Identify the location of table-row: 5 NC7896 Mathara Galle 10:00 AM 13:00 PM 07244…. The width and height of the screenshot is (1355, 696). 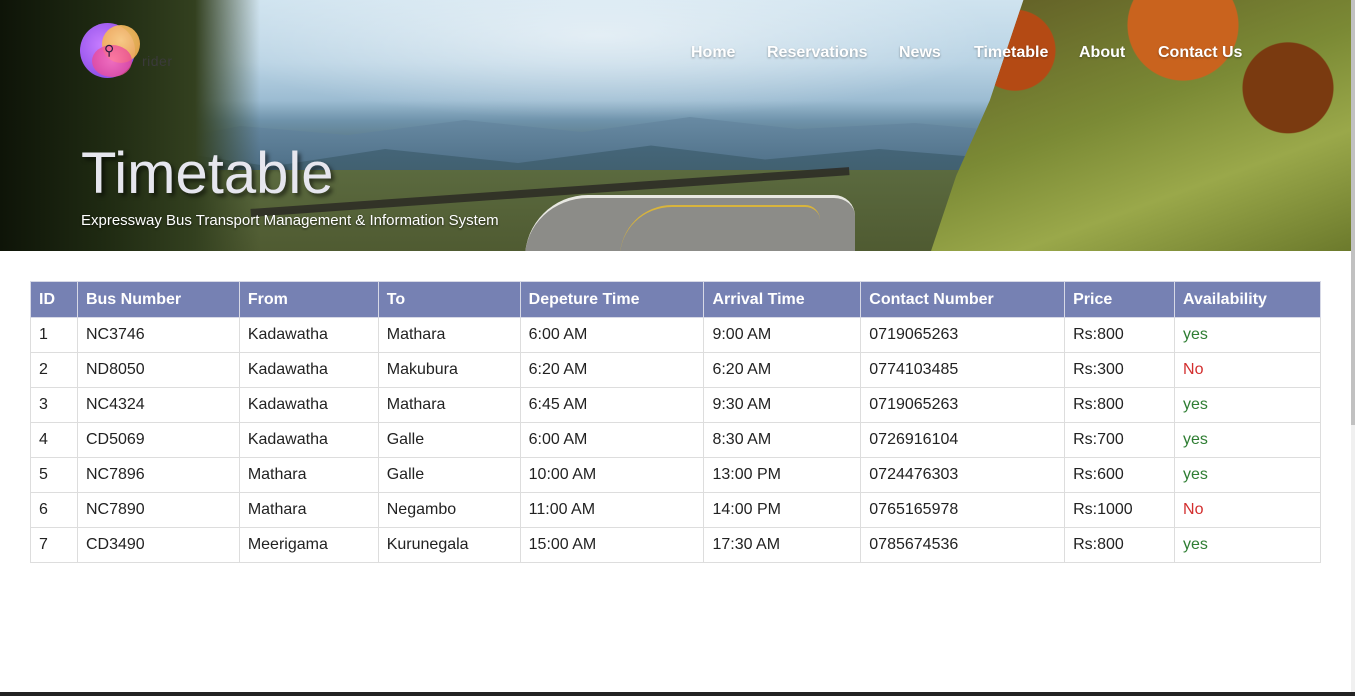
(675, 475).